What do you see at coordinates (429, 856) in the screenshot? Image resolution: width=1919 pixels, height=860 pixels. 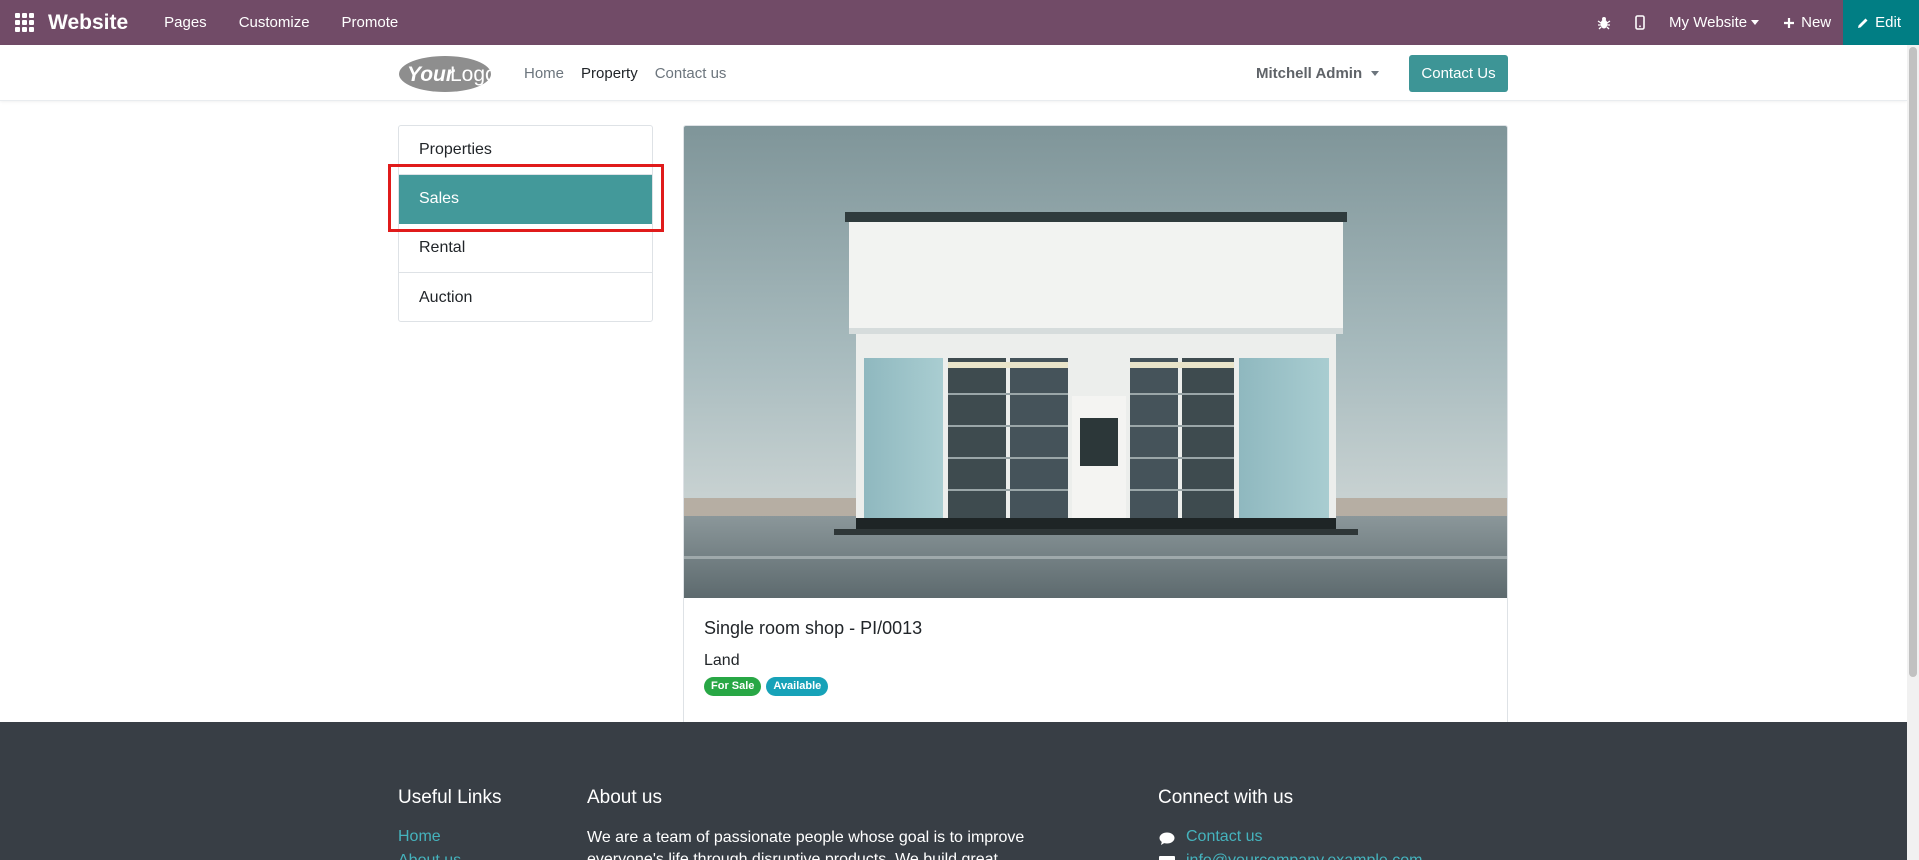 I see `footer-link-about-us: About us` at bounding box center [429, 856].